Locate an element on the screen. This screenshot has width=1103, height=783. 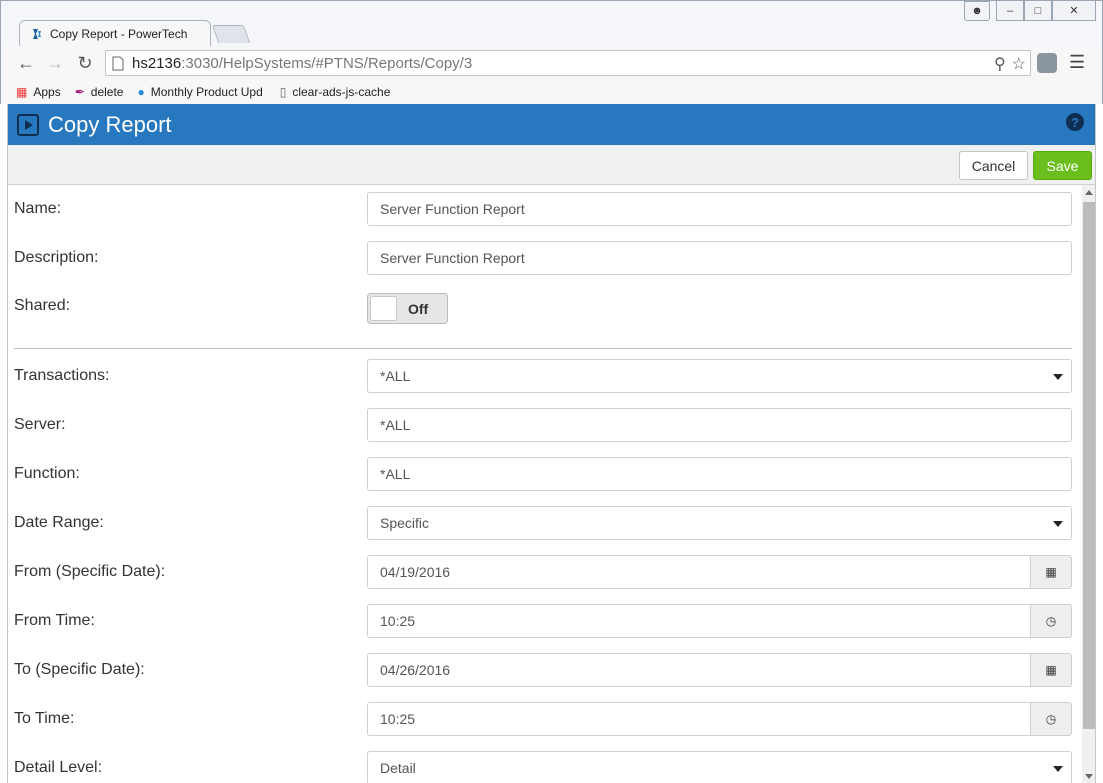
from-date-input: 04/19/2016 is located at coordinates (699, 572).